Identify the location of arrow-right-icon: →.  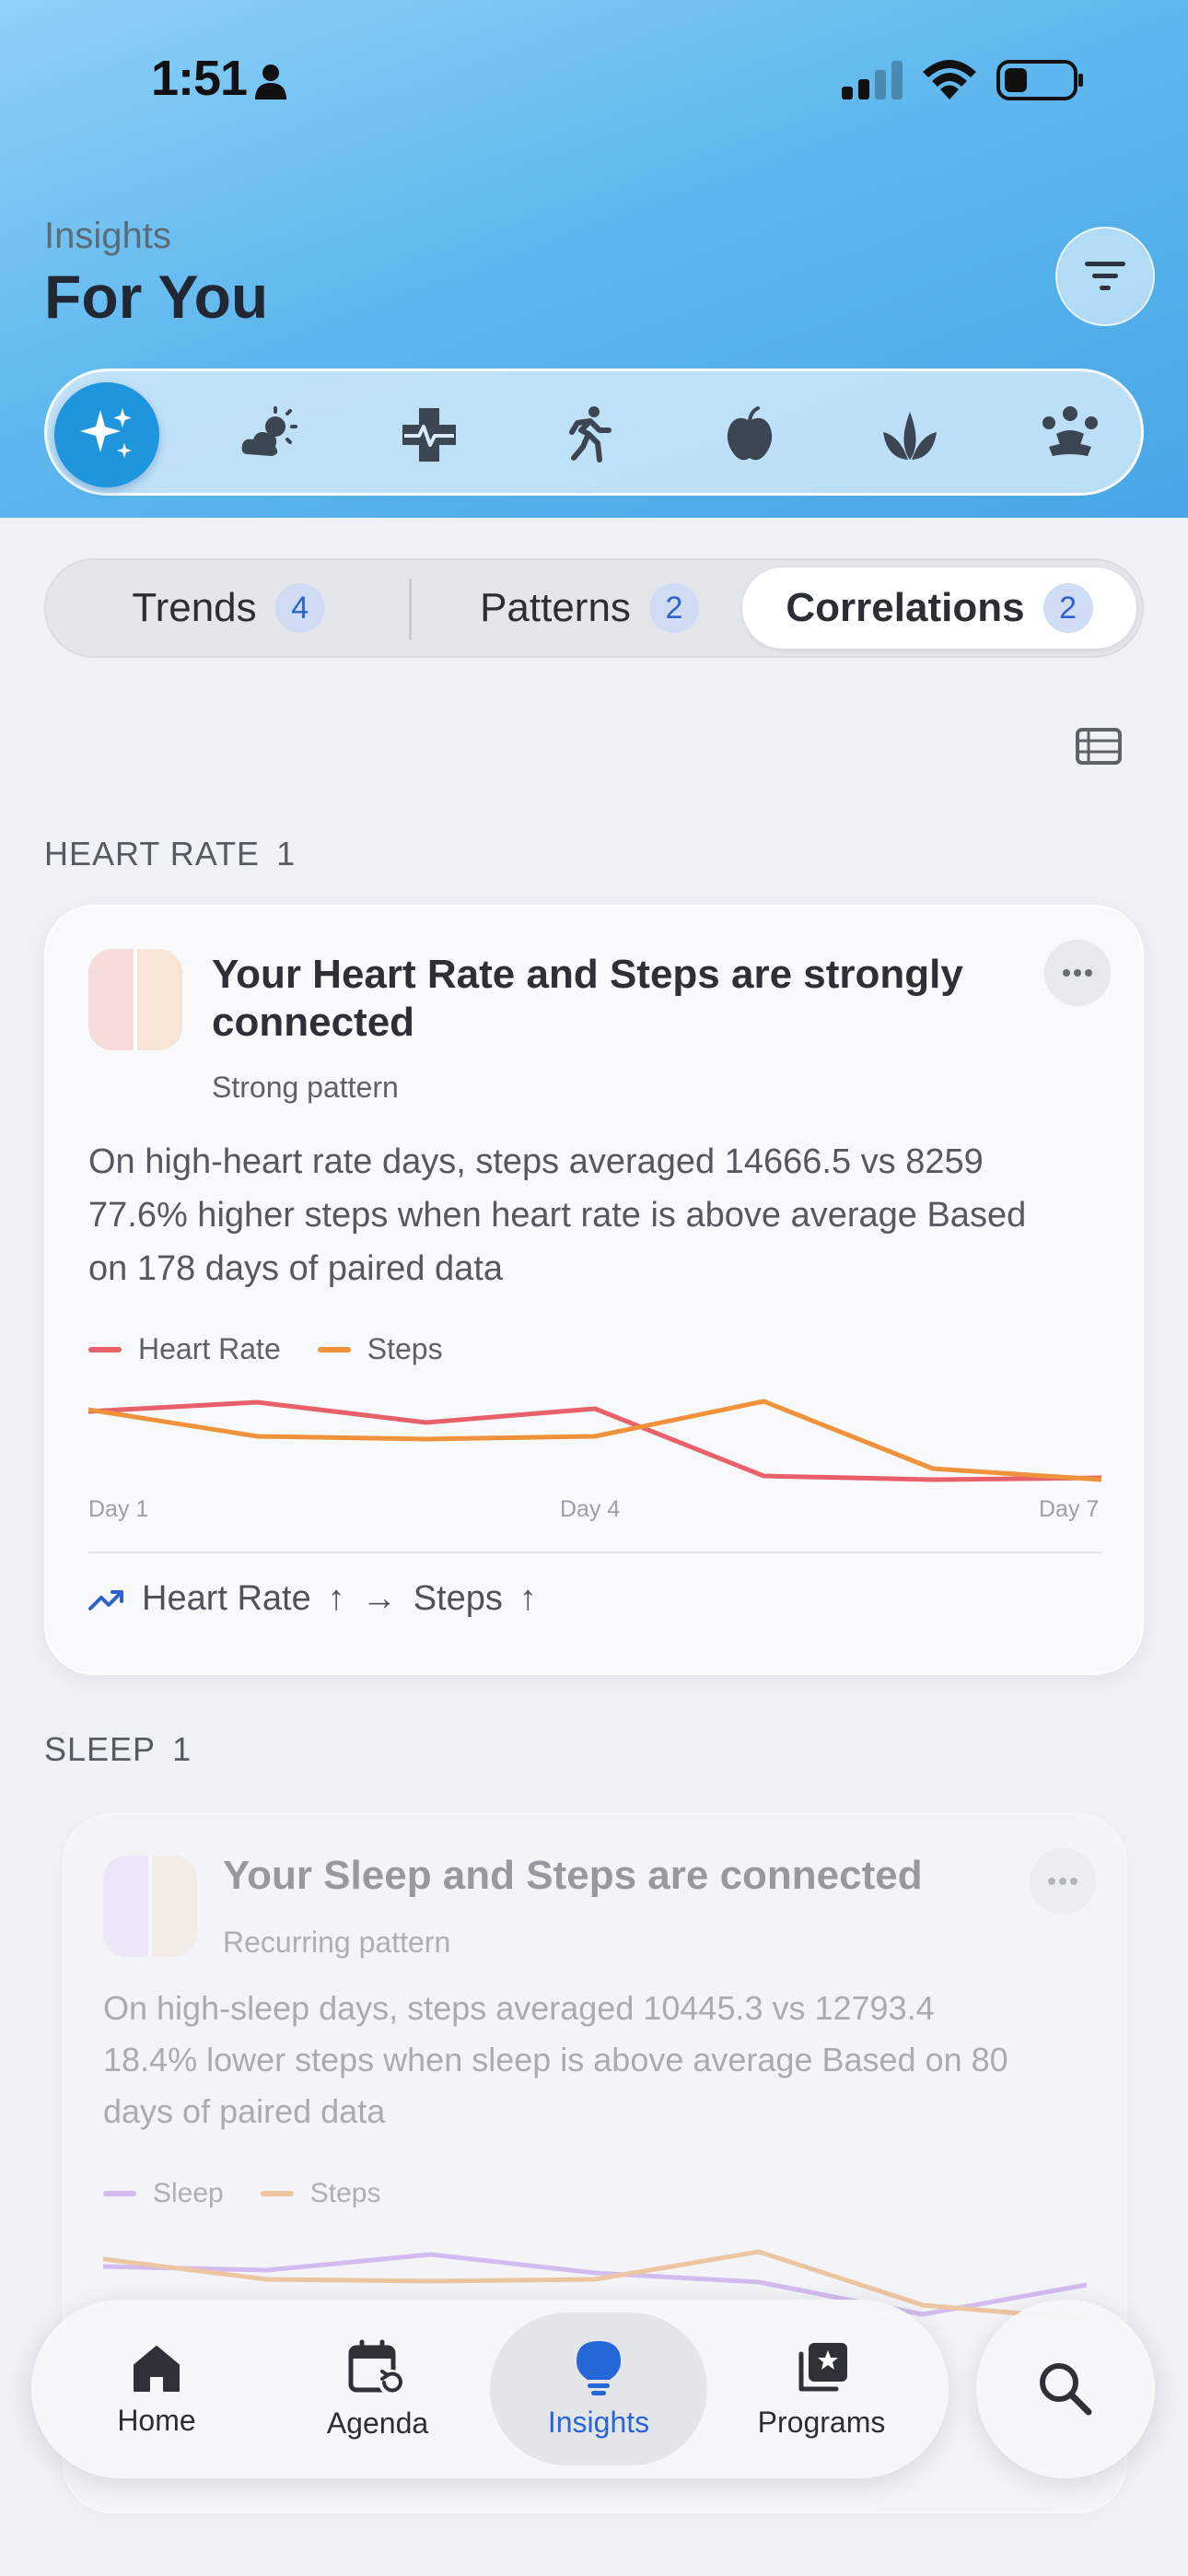
(379, 1598).